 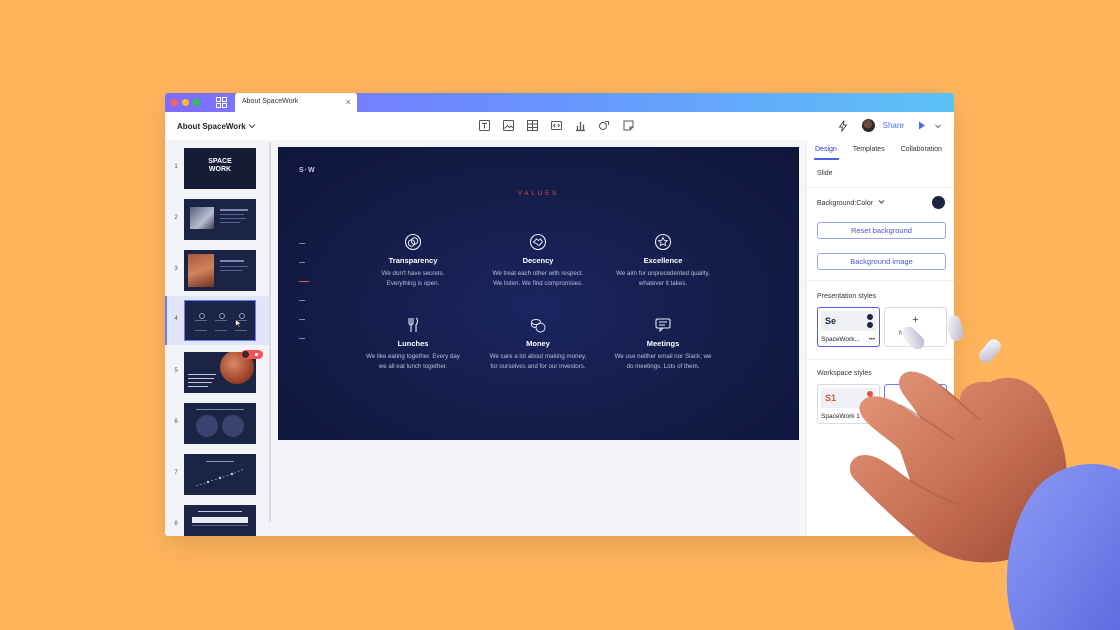 I want to click on shapes-icon, so click(x=604, y=125).